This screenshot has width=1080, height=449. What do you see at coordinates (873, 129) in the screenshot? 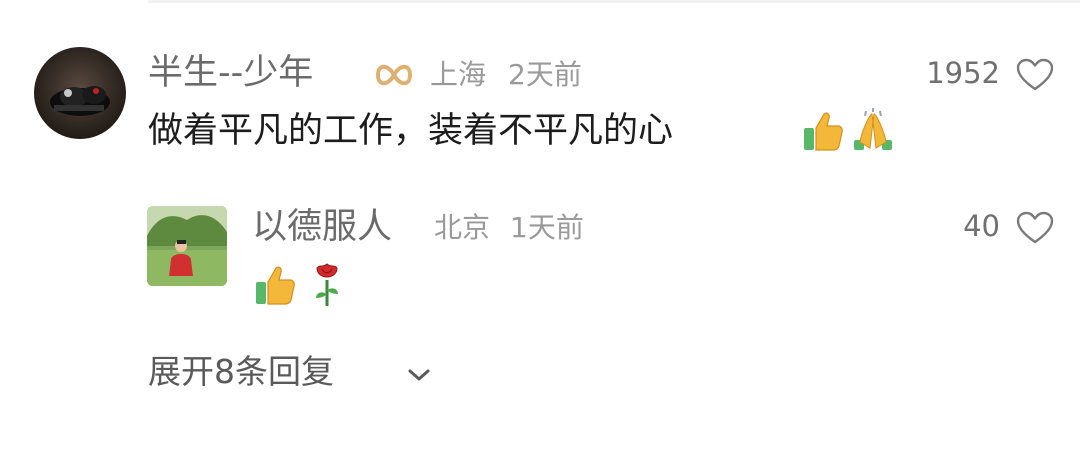
I see `folded-hands-icon` at bounding box center [873, 129].